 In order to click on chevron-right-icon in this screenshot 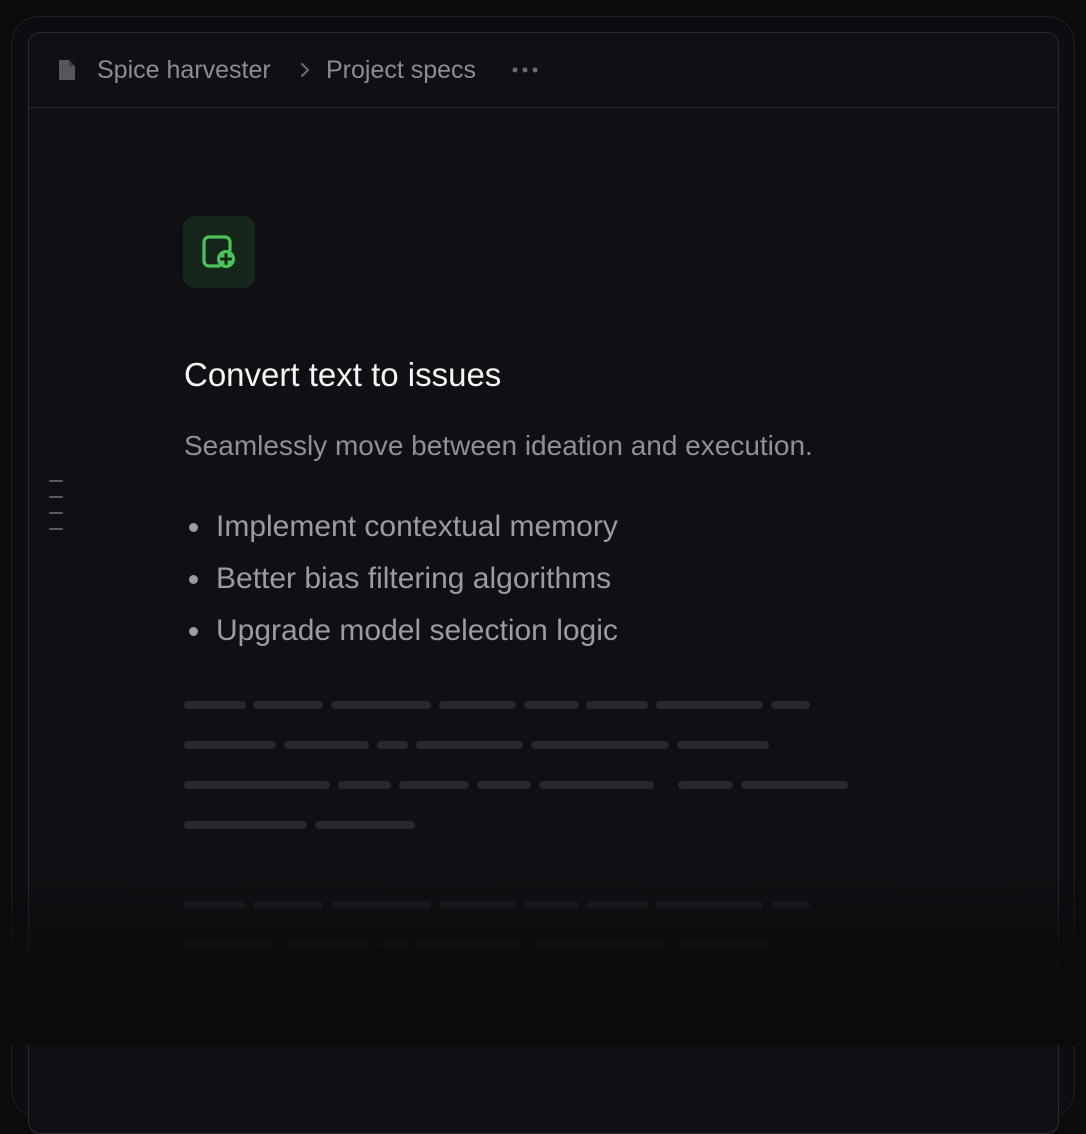, I will do `click(305, 70)`.